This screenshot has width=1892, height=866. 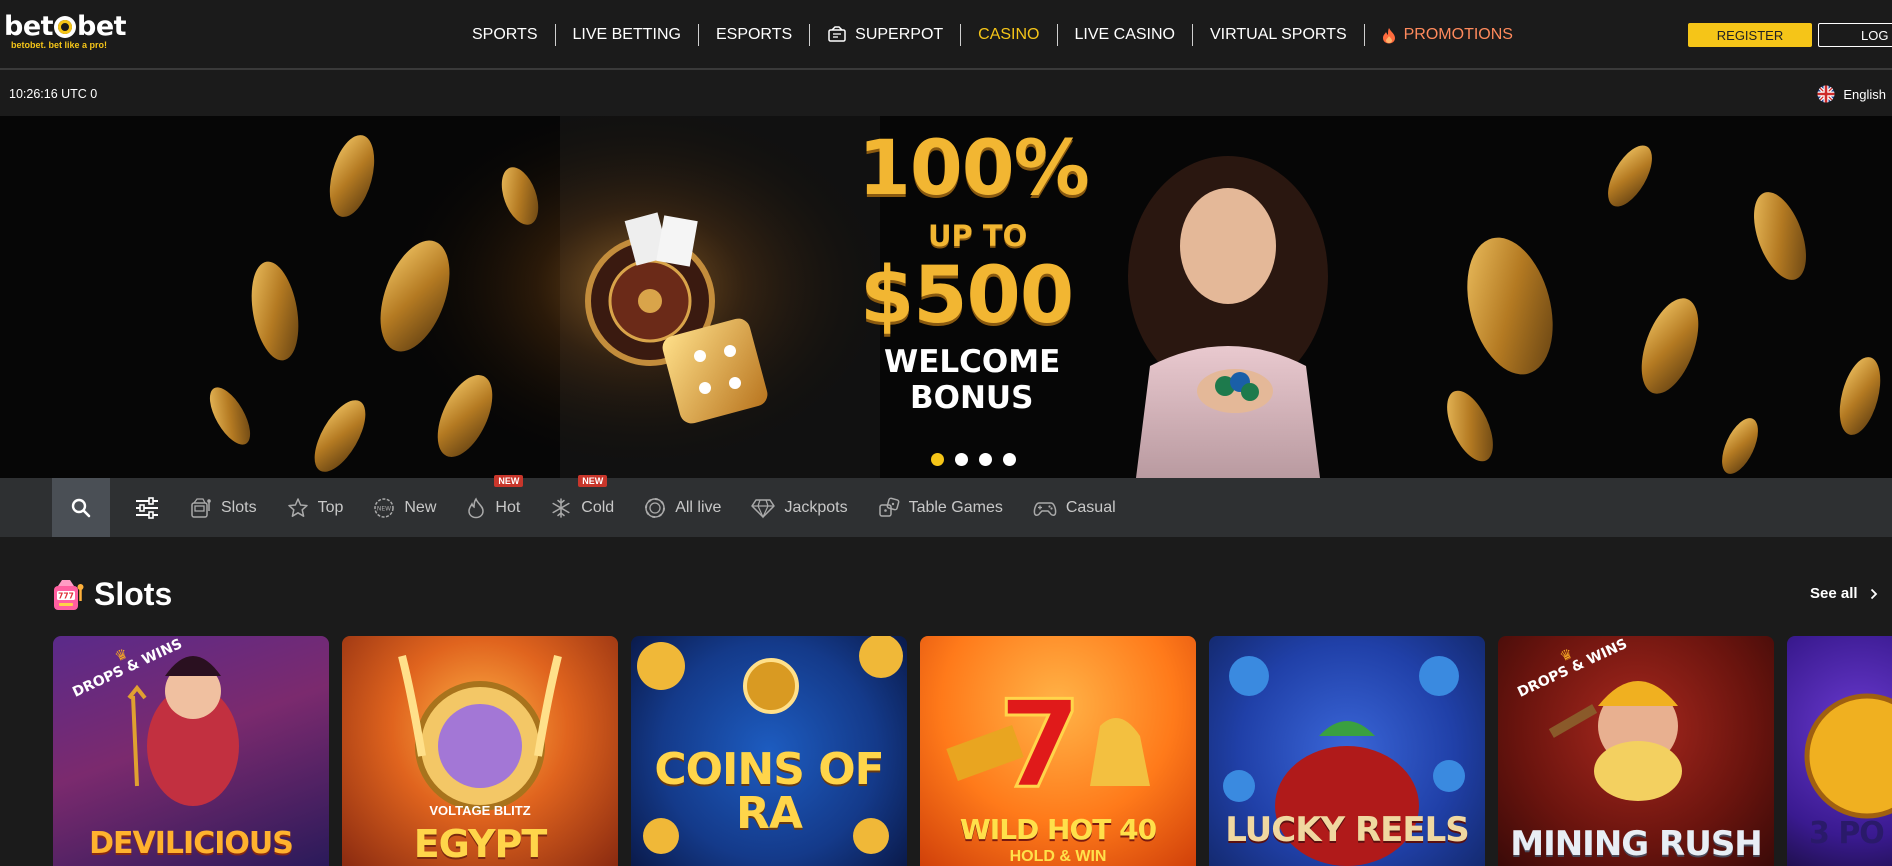 I want to click on category-slots: Slots, so click(x=223, y=508).